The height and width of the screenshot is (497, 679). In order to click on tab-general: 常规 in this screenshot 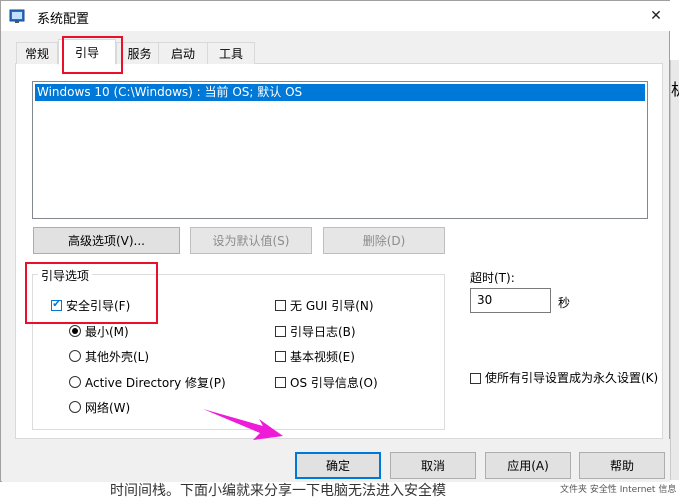, I will do `click(37, 53)`.